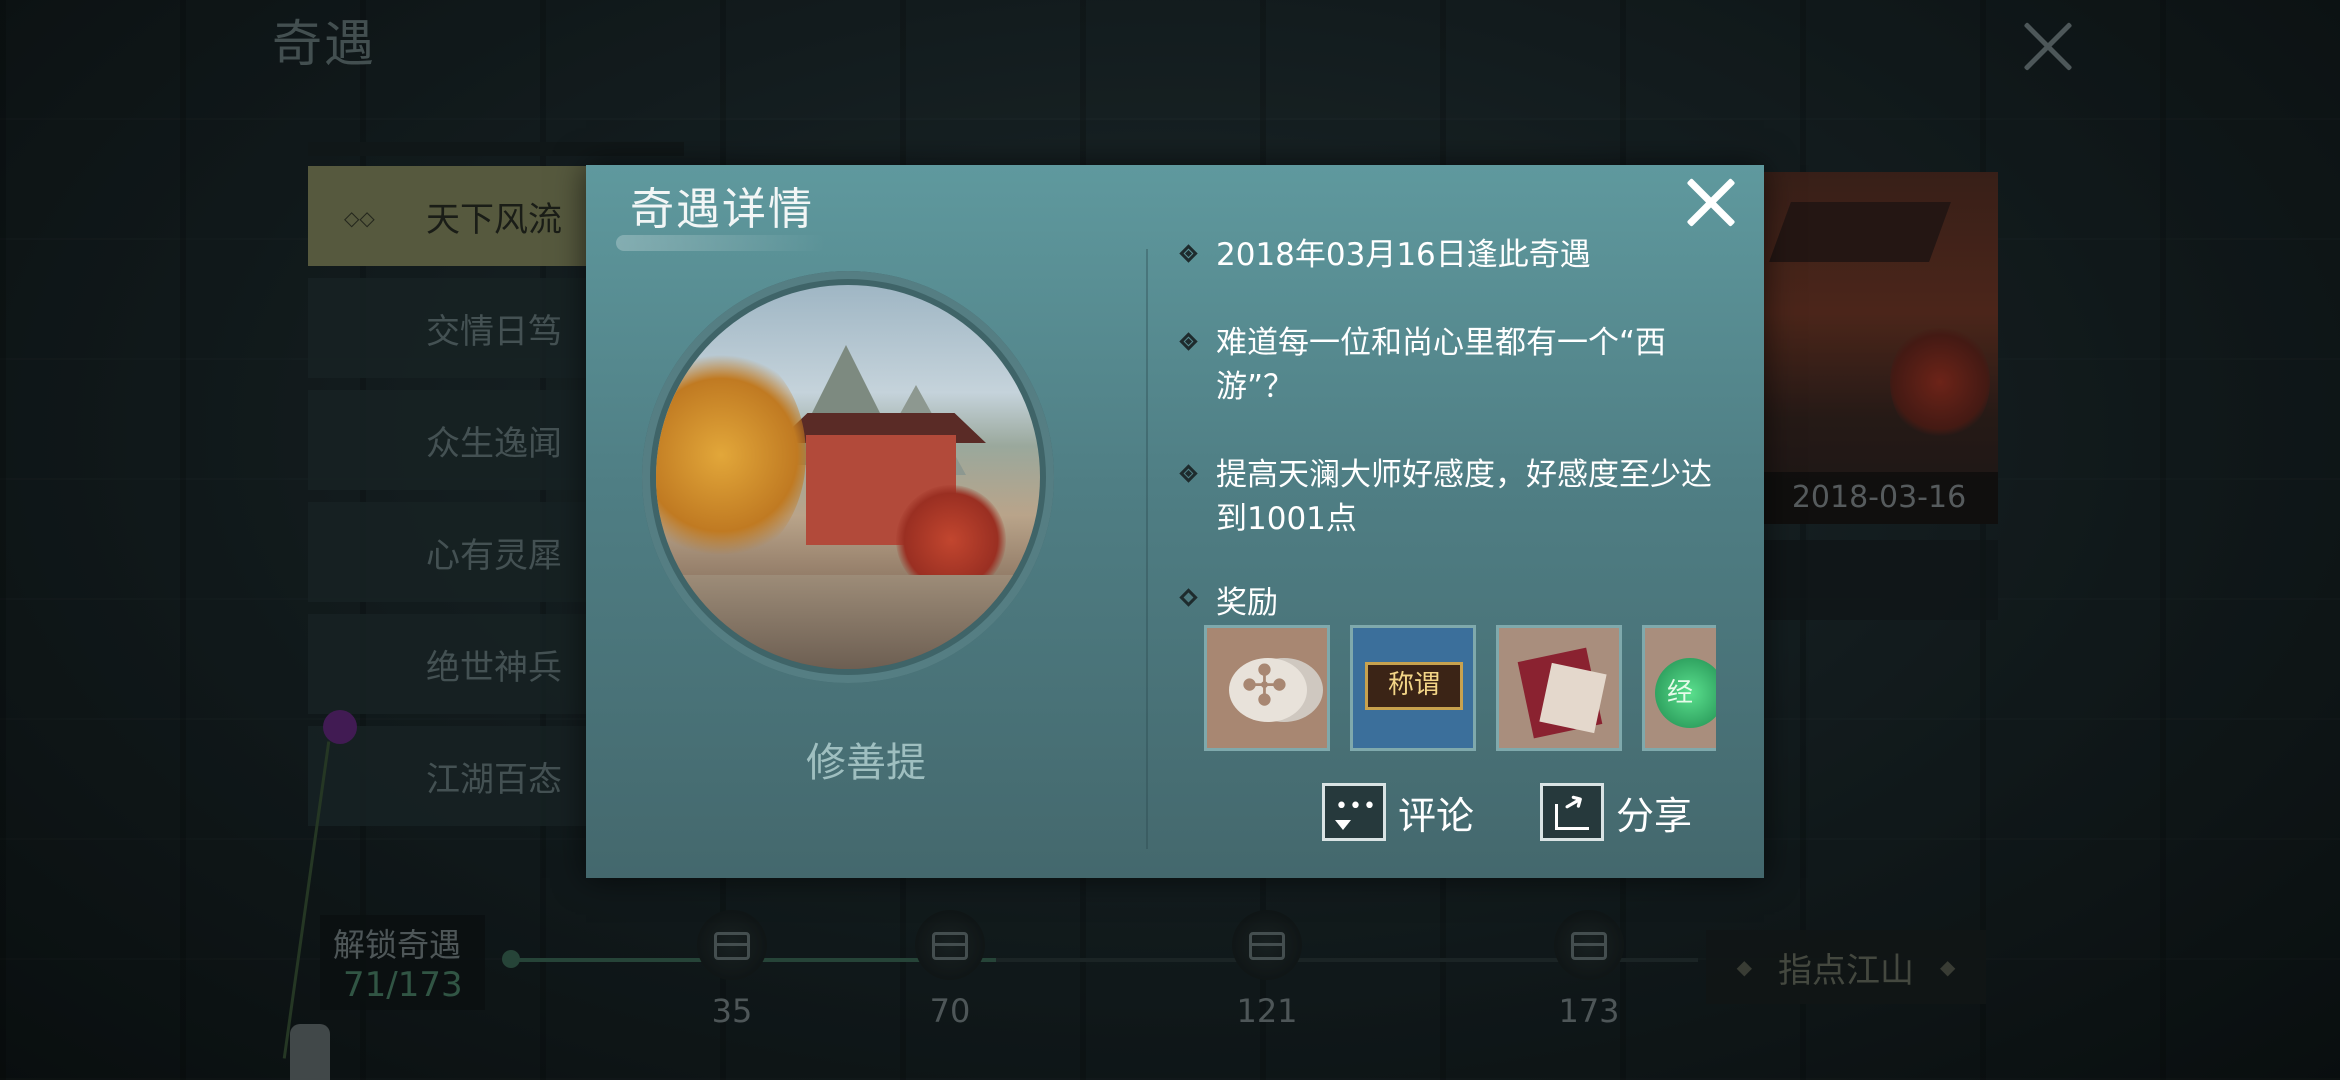 The height and width of the screenshot is (1080, 2340). I want to click on reward-list: 称谓 经, so click(1460, 691).